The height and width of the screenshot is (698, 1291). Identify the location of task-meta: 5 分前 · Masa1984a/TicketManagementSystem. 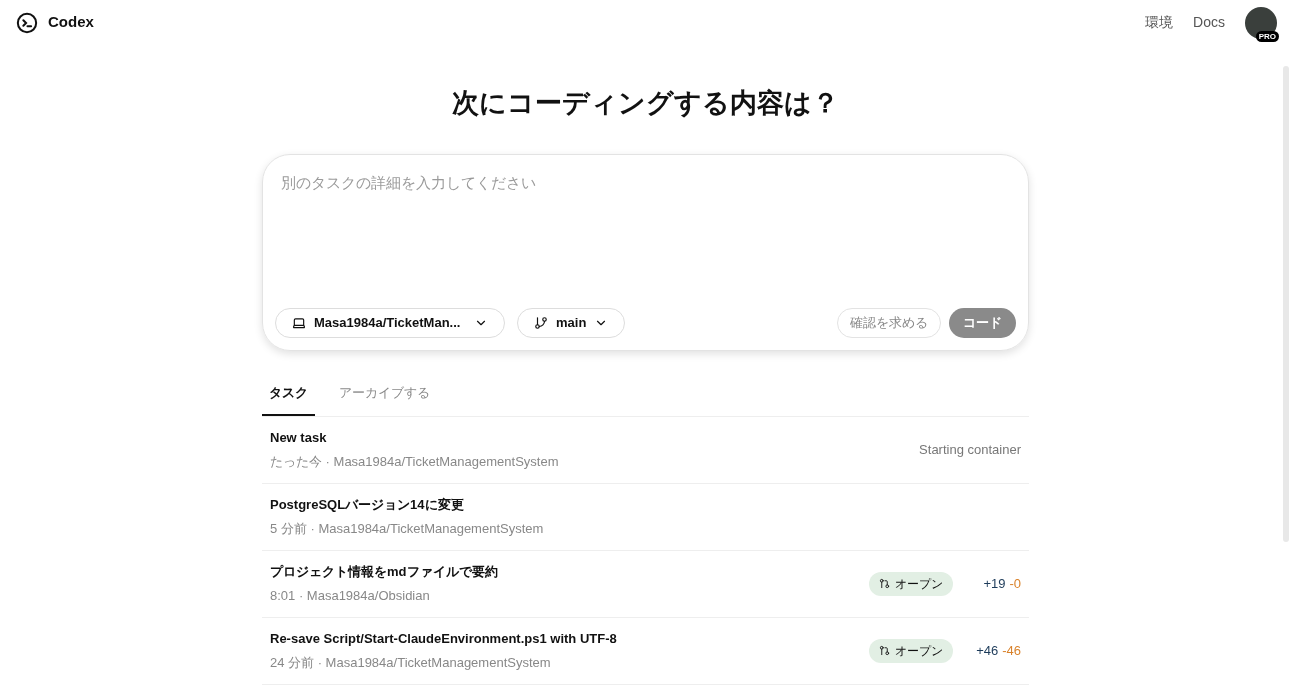
(407, 528).